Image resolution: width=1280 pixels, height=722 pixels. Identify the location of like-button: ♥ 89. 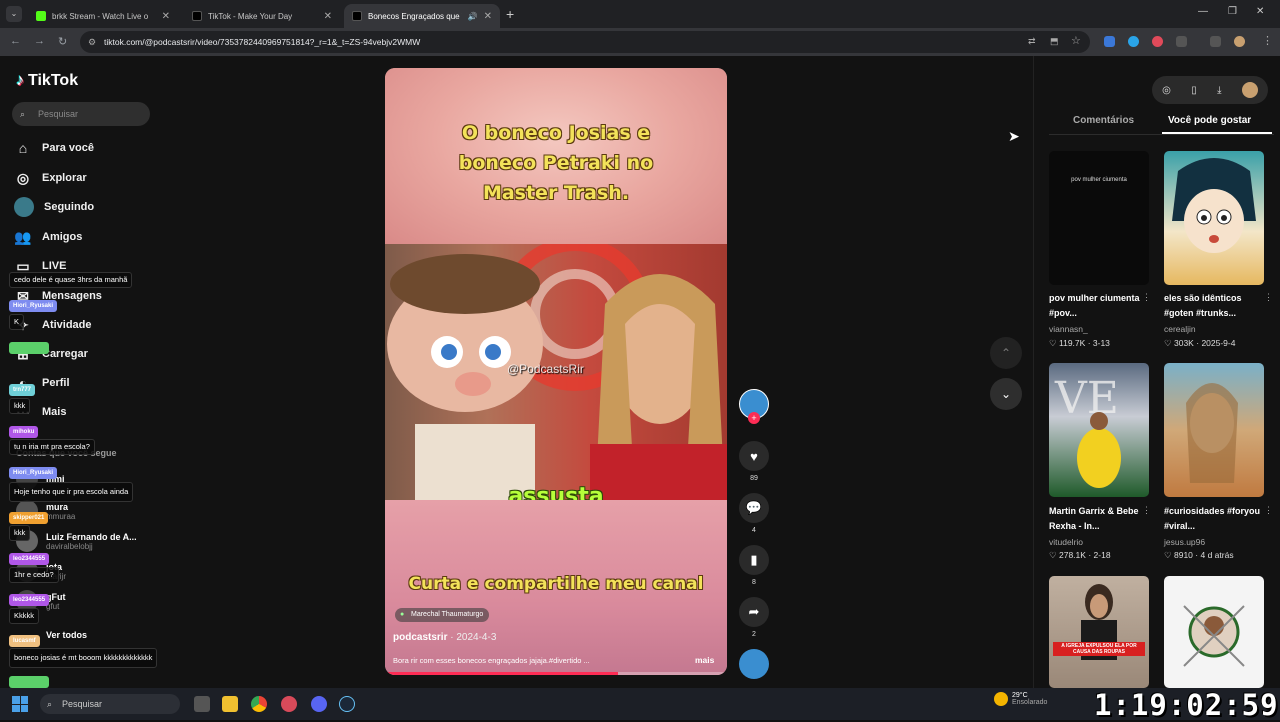
(754, 461).